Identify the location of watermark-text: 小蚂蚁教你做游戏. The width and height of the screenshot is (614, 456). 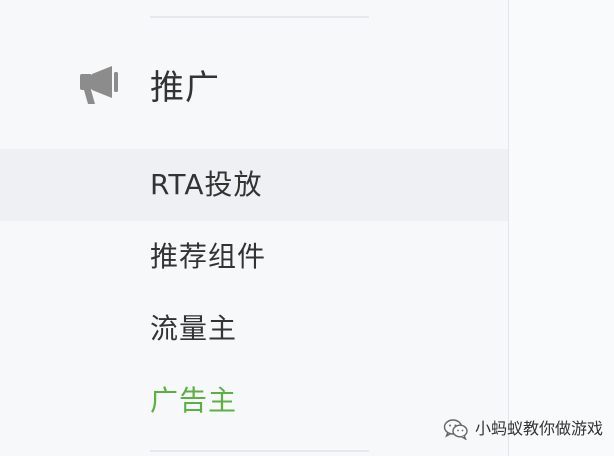
(539, 428).